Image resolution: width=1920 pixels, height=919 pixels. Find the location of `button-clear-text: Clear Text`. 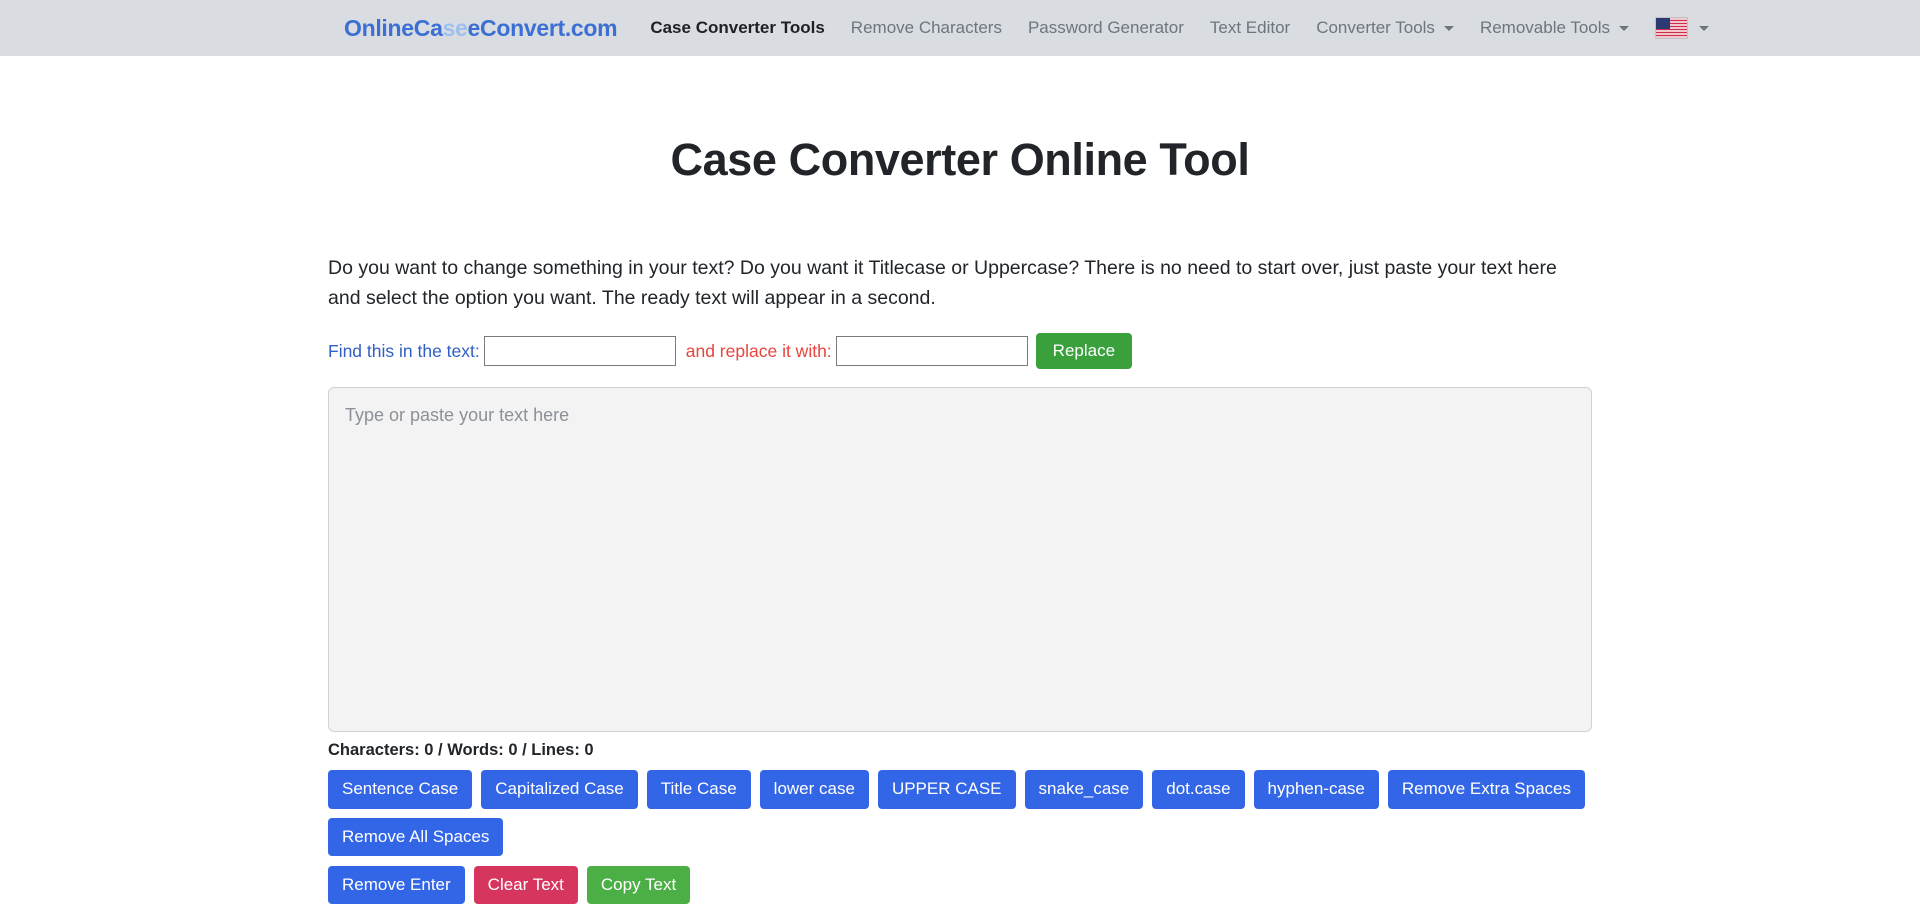

button-clear-text: Clear Text is located at coordinates (525, 884).